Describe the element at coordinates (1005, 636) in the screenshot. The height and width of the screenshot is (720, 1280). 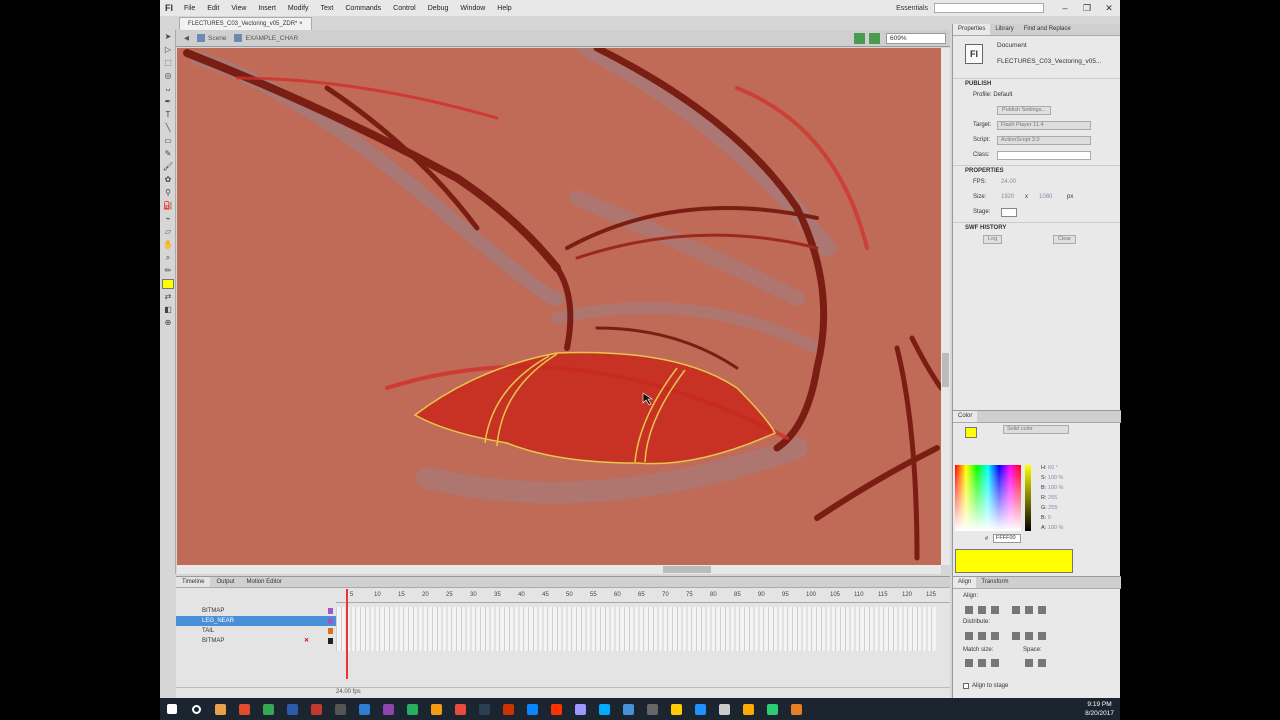
I see `distribute-buttons` at that location.